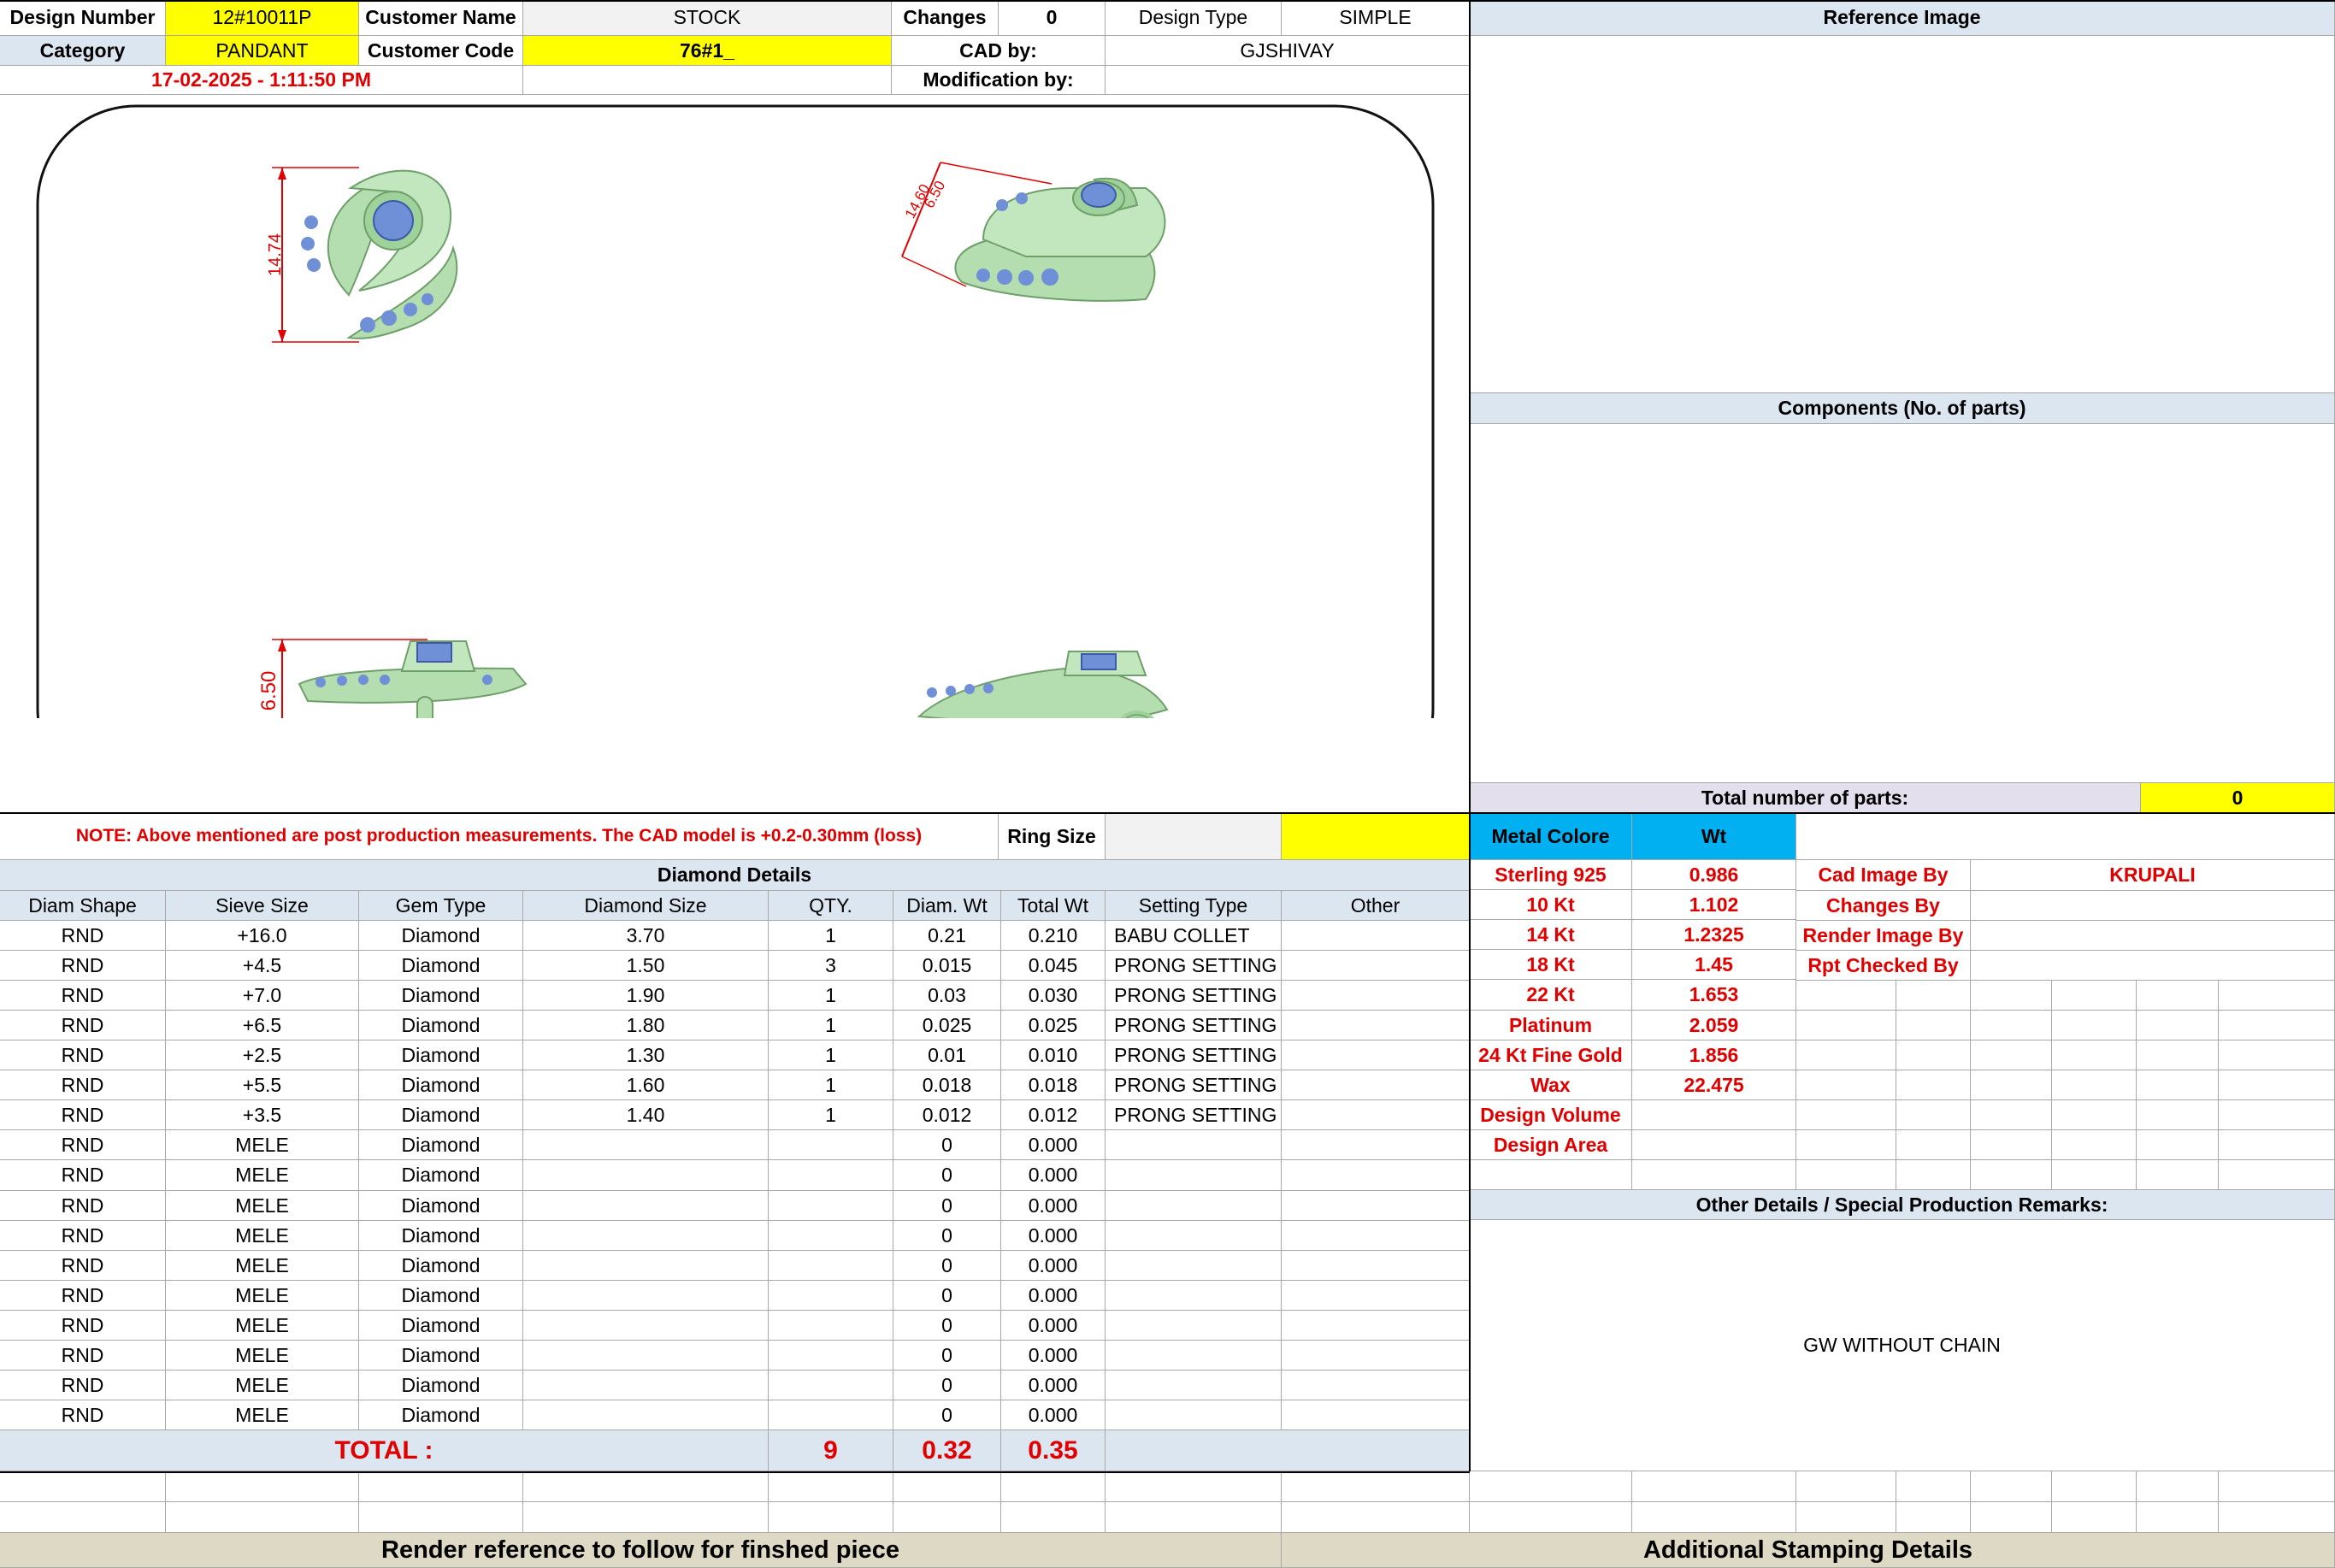  I want to click on diamond-cell: BABU COLLET, so click(1194, 936).